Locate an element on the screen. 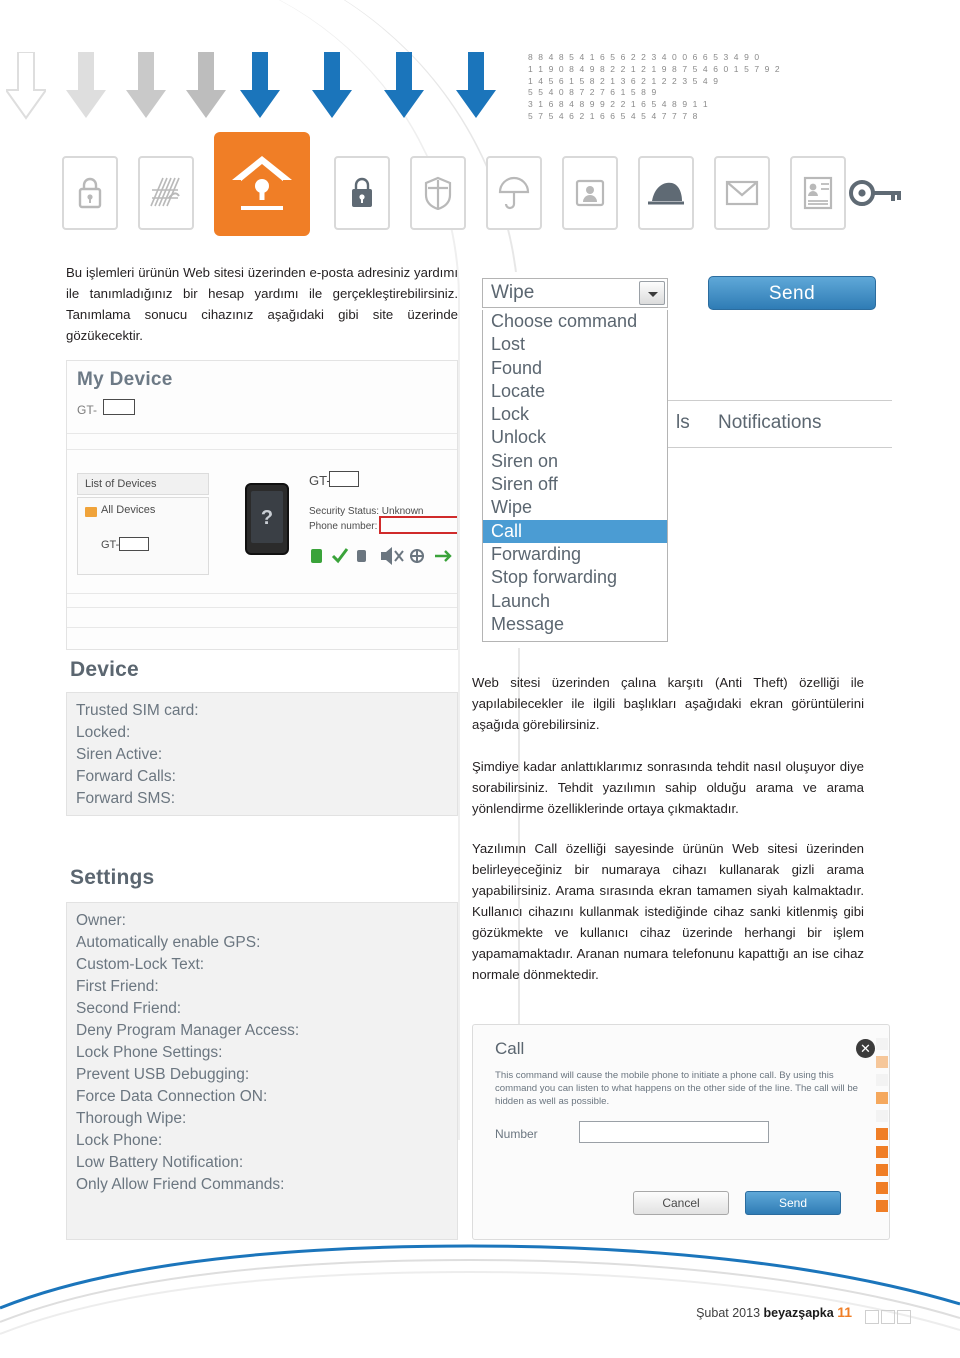 This screenshot has width=960, height=1358. digits-line: 5 5 4 0 8 7 2 7 6 1 5 8 9 is located at coordinates (593, 92).